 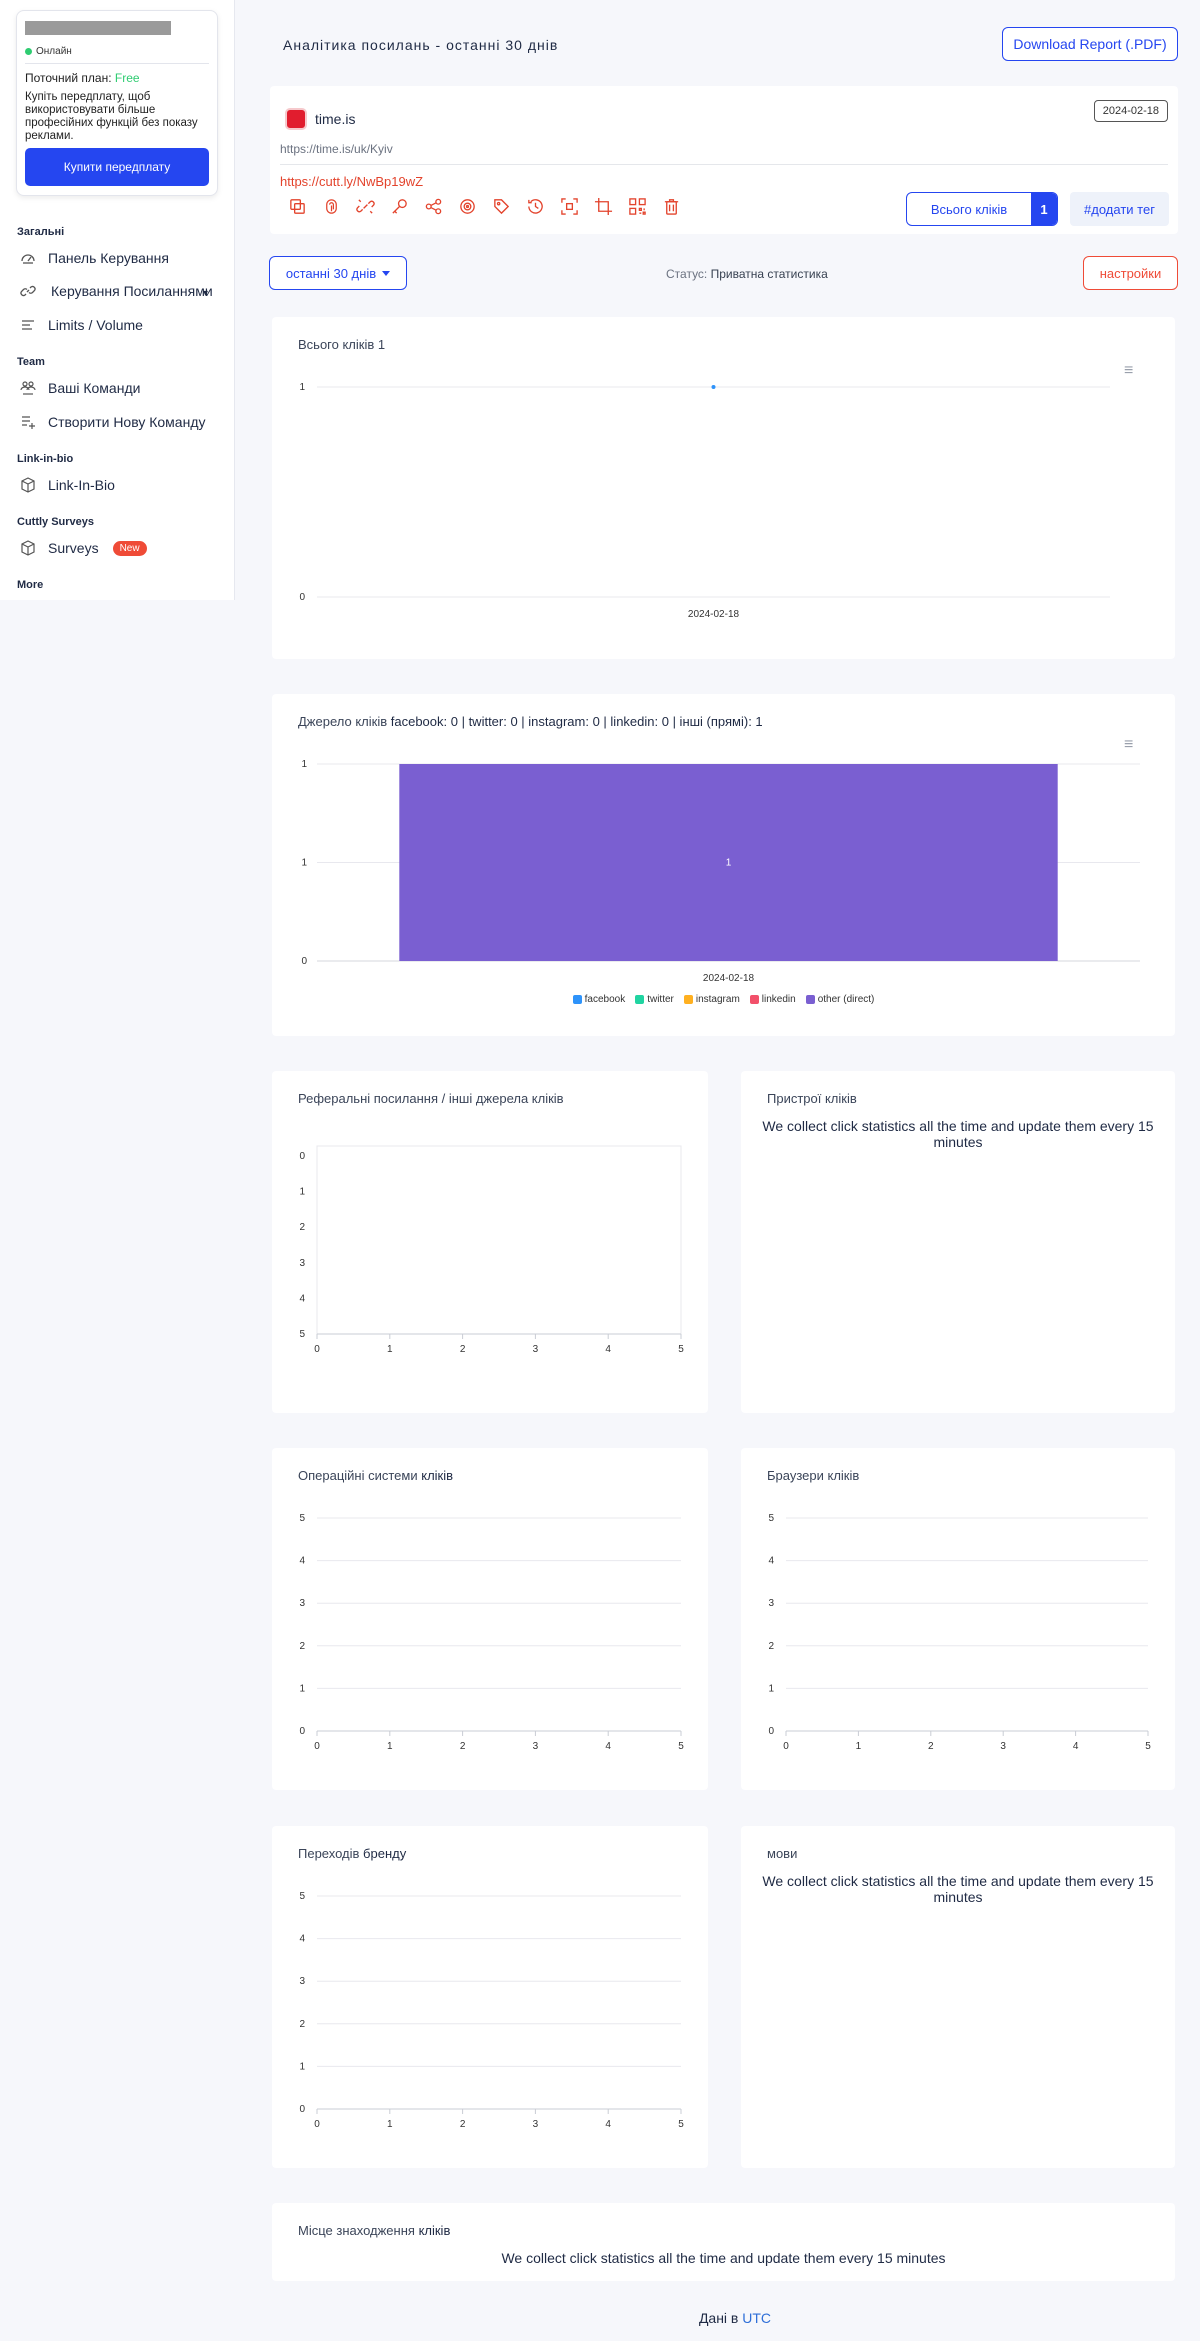 I want to click on legend-item: other (direct), so click(x=839, y=999).